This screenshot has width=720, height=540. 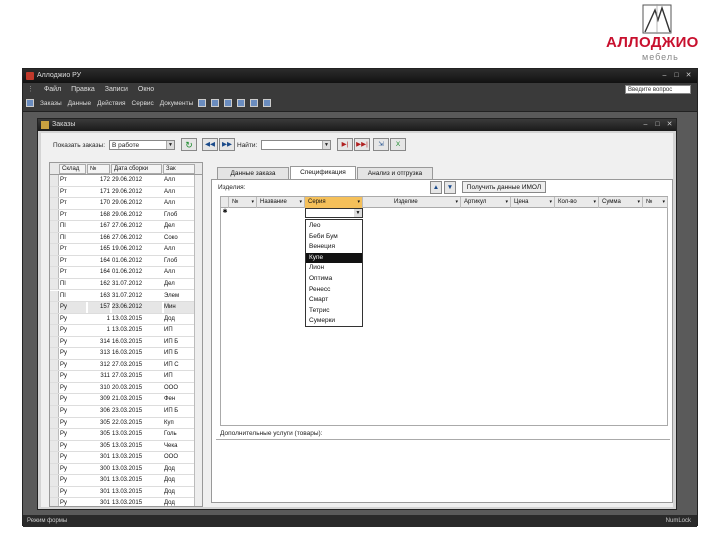 I want to click on minimize-icon: –, so click(x=664, y=75).